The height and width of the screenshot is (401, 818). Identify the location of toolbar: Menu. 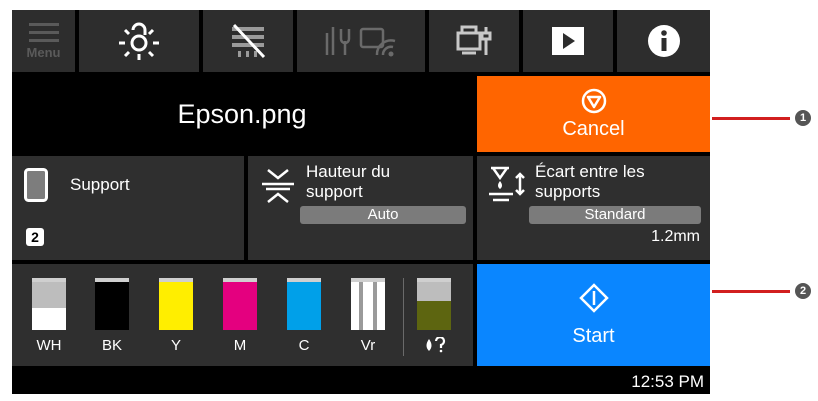
(361, 41).